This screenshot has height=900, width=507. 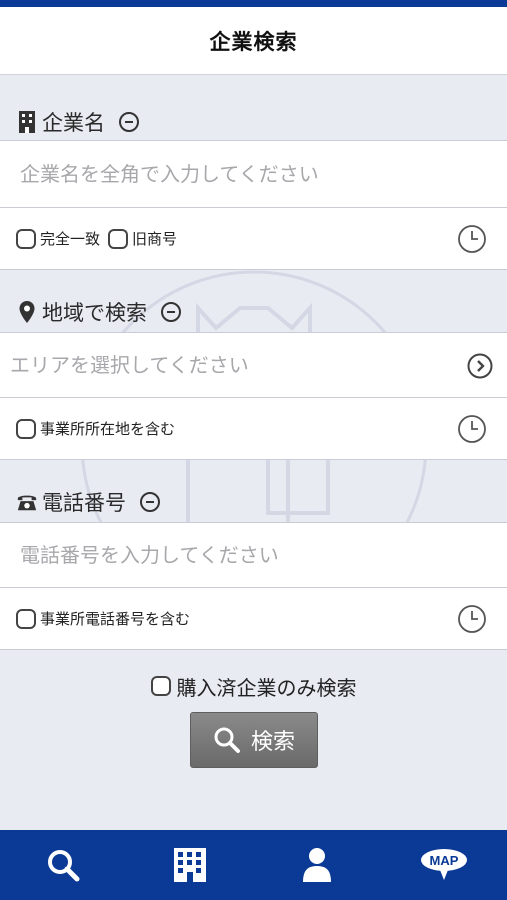 I want to click on company-section-label: 企業名, so click(x=77, y=122).